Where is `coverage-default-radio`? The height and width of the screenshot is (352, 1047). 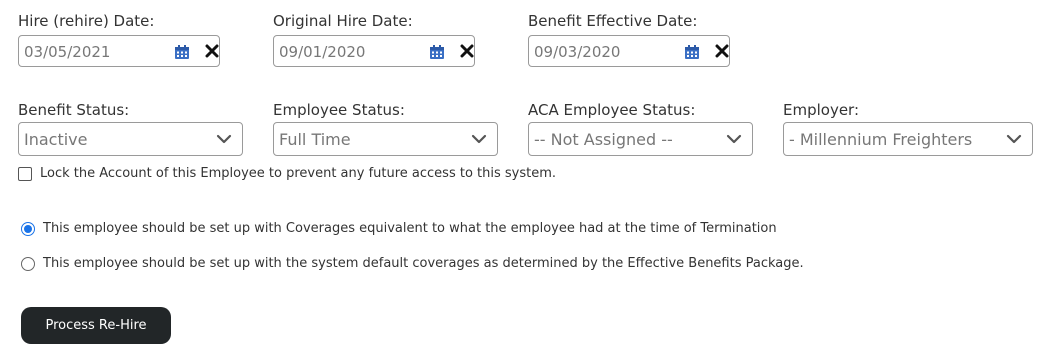
coverage-default-radio is located at coordinates (28, 263).